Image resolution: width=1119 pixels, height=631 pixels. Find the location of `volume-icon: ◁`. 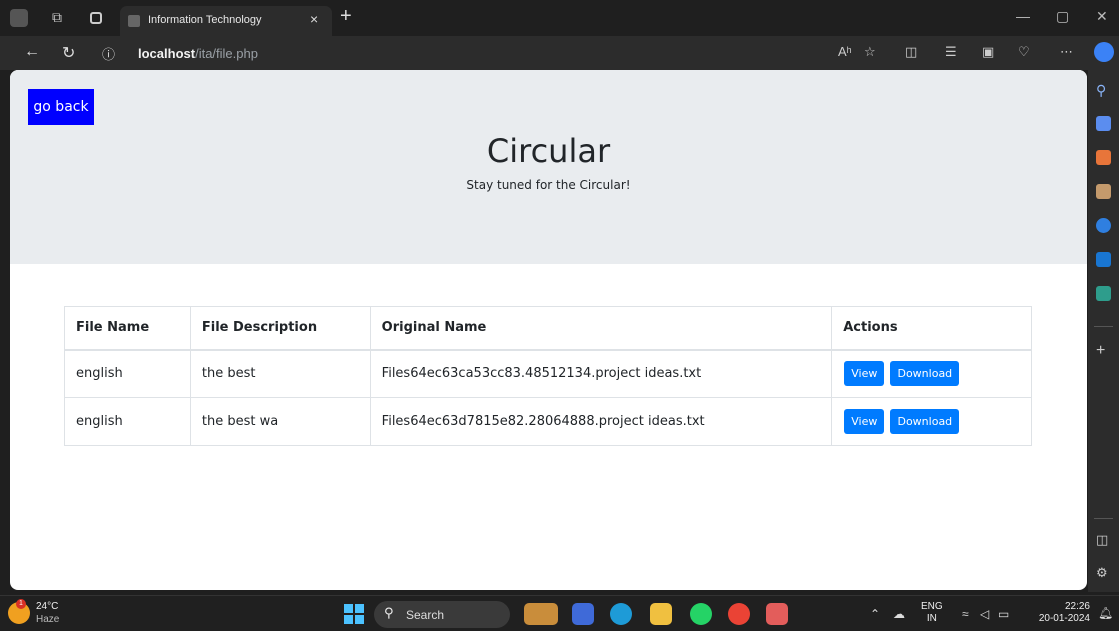

volume-icon: ◁ is located at coordinates (984, 614).